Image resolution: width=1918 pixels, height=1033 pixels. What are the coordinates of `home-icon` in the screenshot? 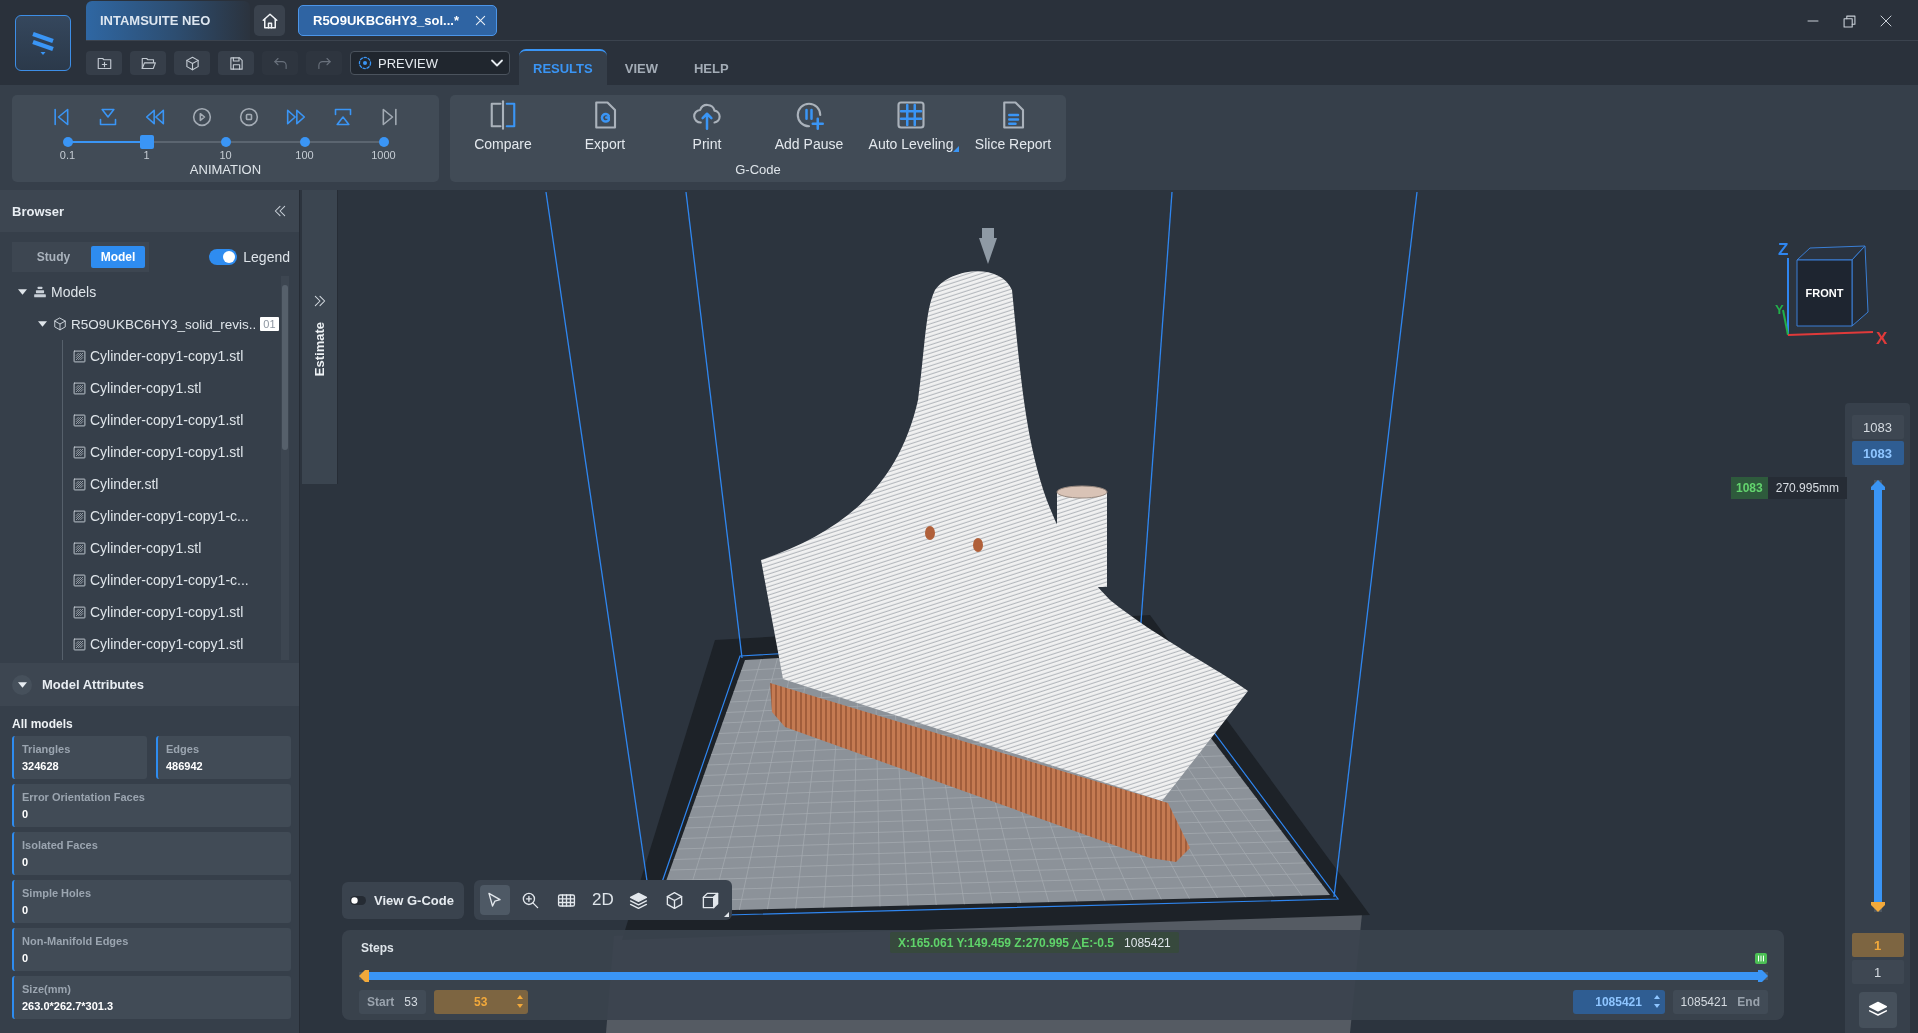 It's located at (269, 20).